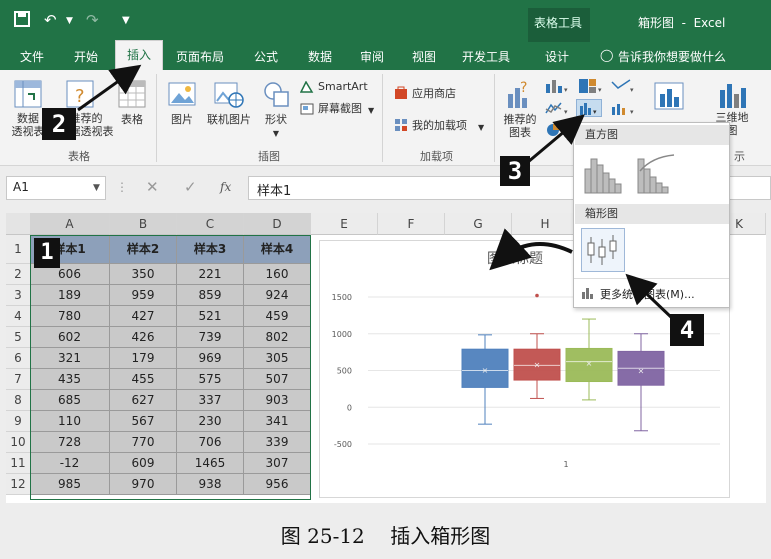 The image size is (771, 559). Describe the element at coordinates (47, 253) in the screenshot. I see `step-badge-1: 1` at that location.